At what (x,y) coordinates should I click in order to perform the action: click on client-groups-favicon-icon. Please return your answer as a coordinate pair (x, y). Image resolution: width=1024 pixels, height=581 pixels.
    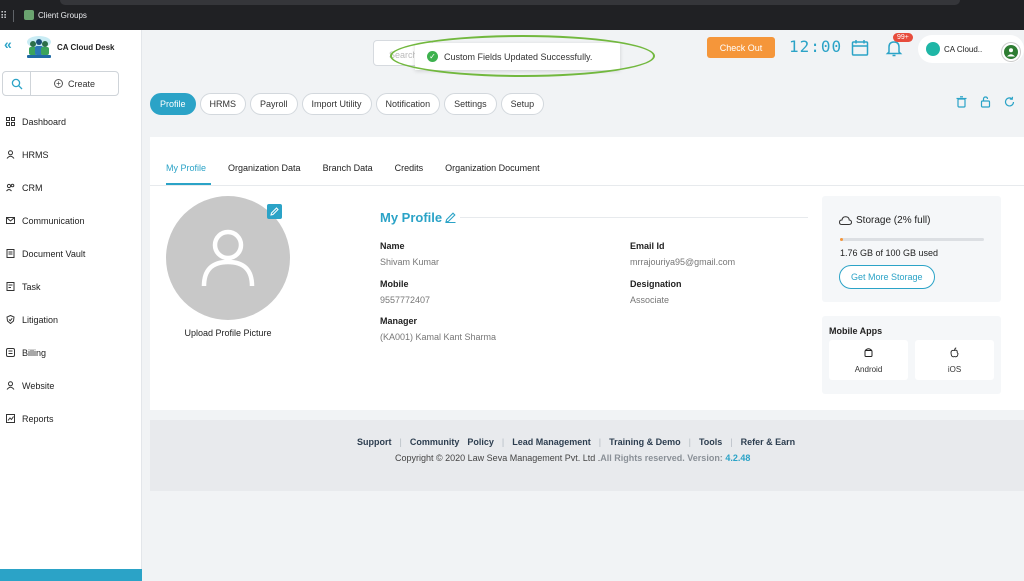
    Looking at the image, I should click on (29, 15).